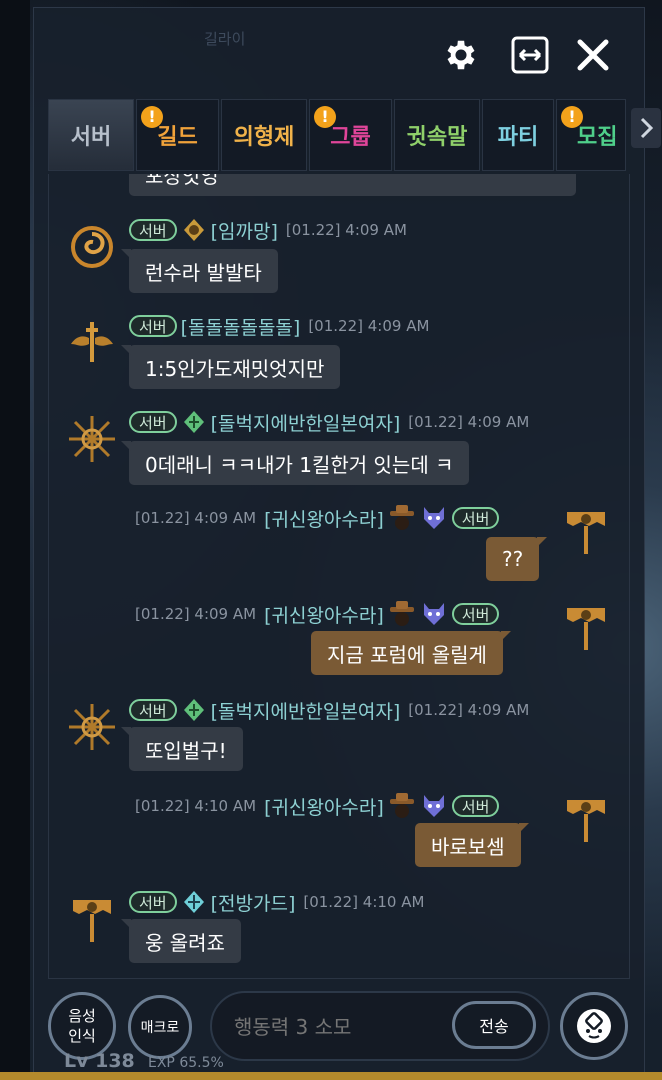  I want to click on tab-brothers: 의형제, so click(264, 135).